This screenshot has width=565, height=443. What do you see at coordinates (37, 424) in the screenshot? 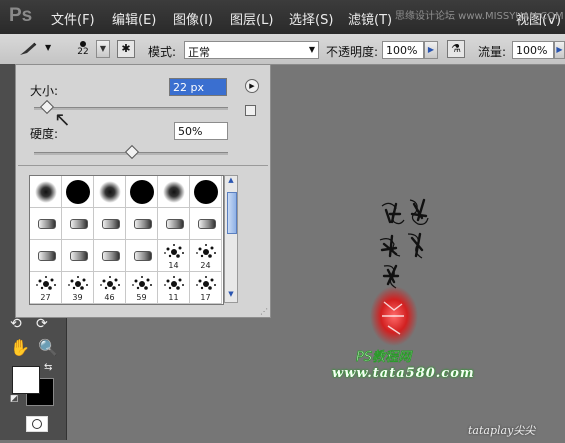
I see `quick-mask-icon` at bounding box center [37, 424].